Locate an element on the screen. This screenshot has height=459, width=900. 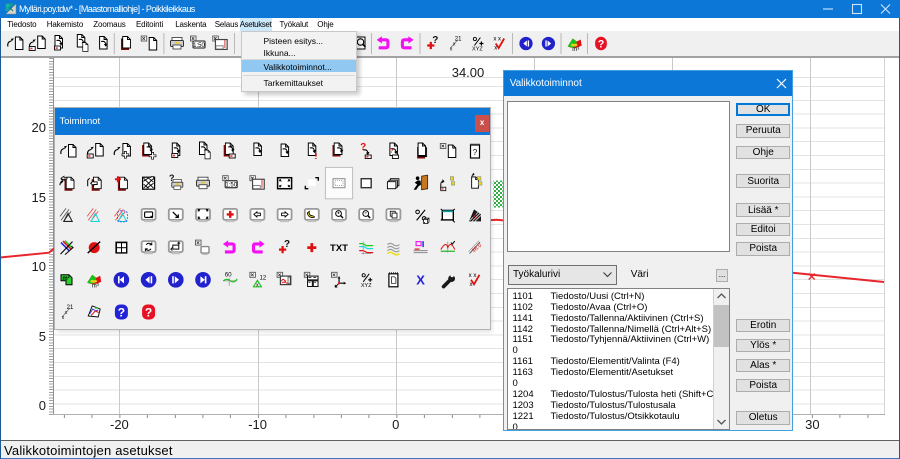
svg-text: TXT is located at coordinates (339, 248).